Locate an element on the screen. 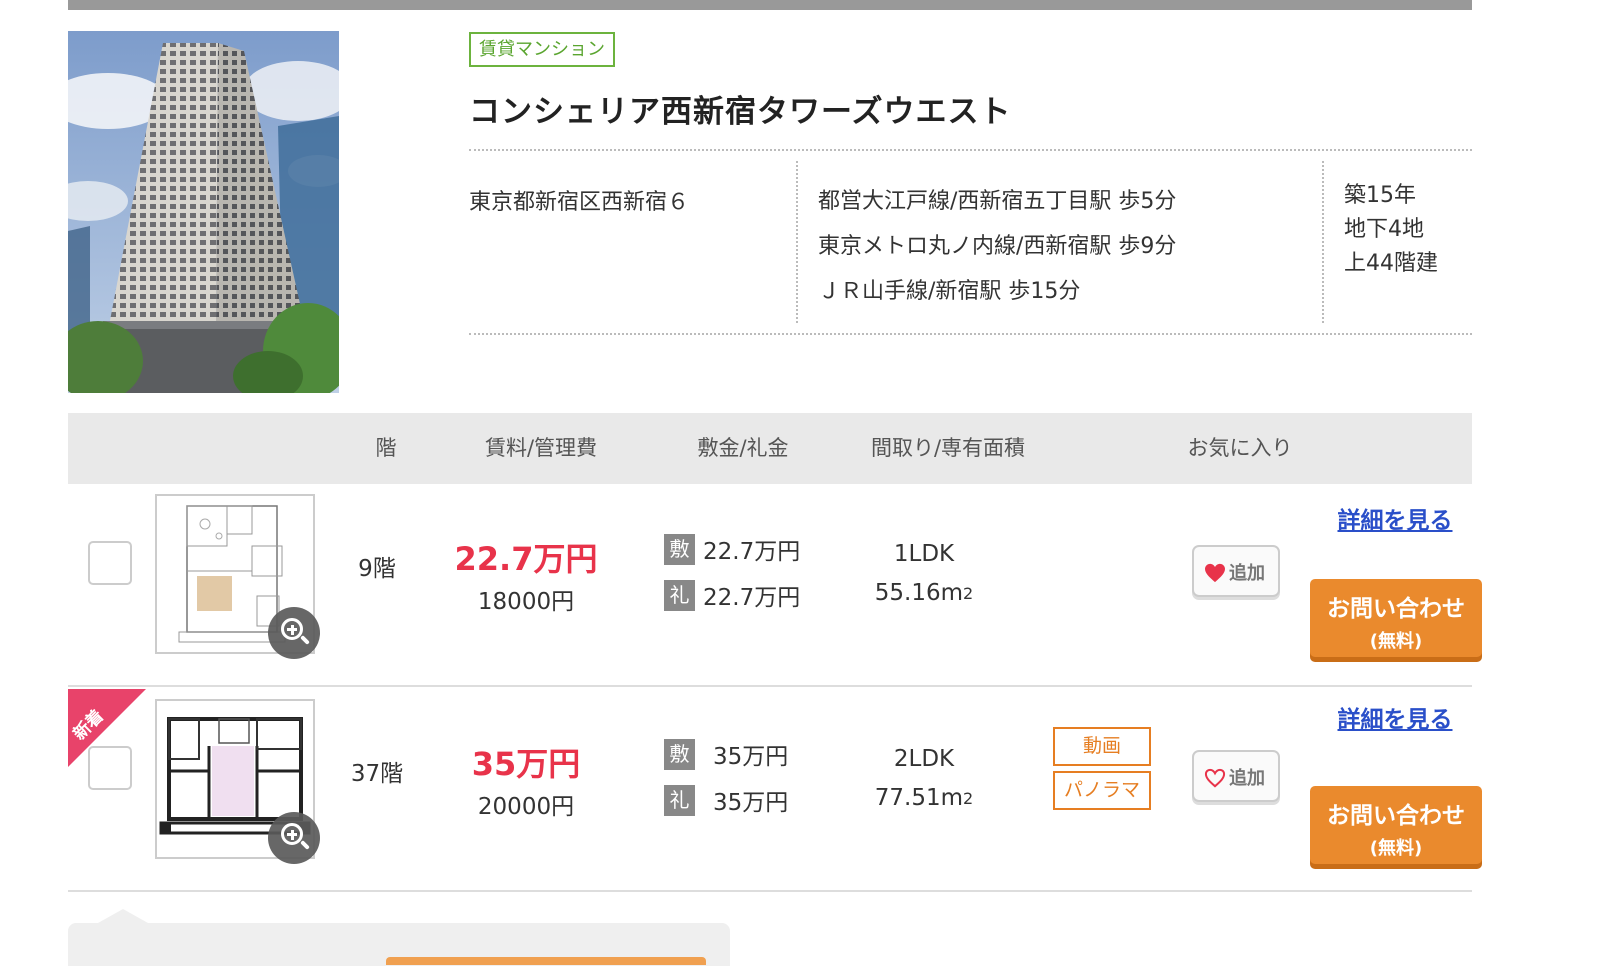 This screenshot has width=1598, height=966. header-rent: 賃料/管理費 is located at coordinates (541, 448).